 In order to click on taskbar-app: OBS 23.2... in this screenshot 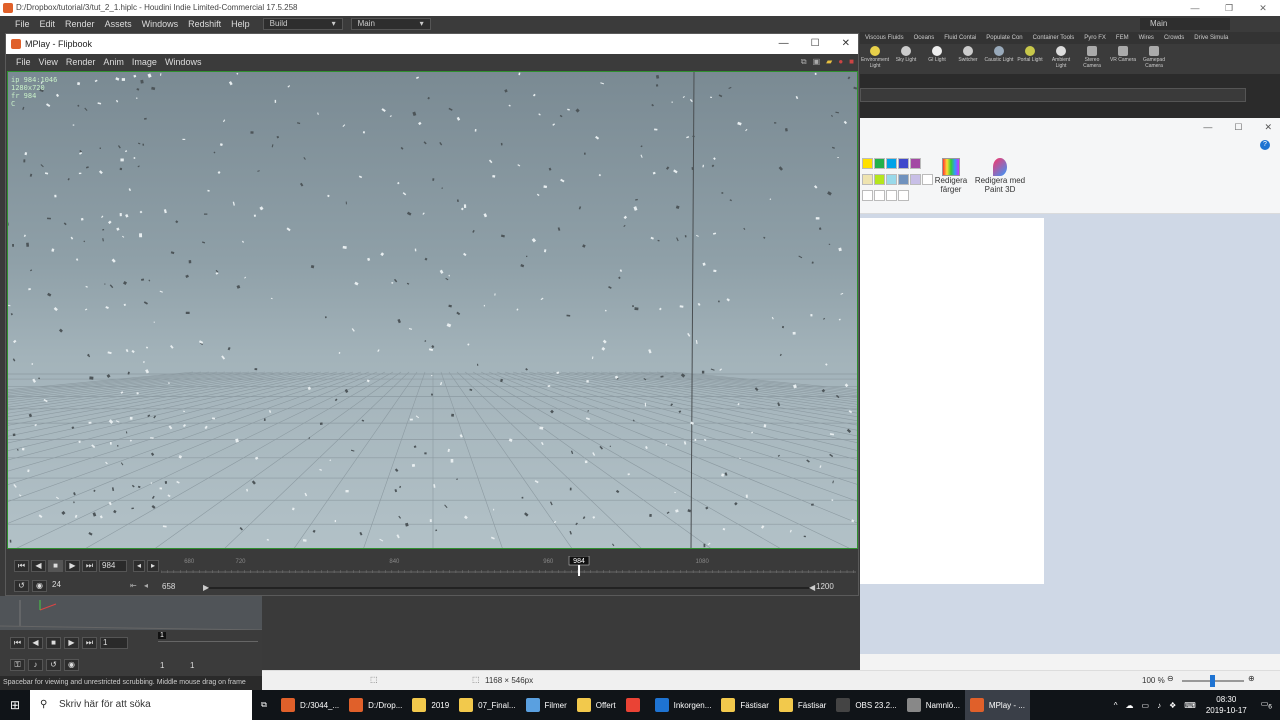, I will do `click(866, 705)`.